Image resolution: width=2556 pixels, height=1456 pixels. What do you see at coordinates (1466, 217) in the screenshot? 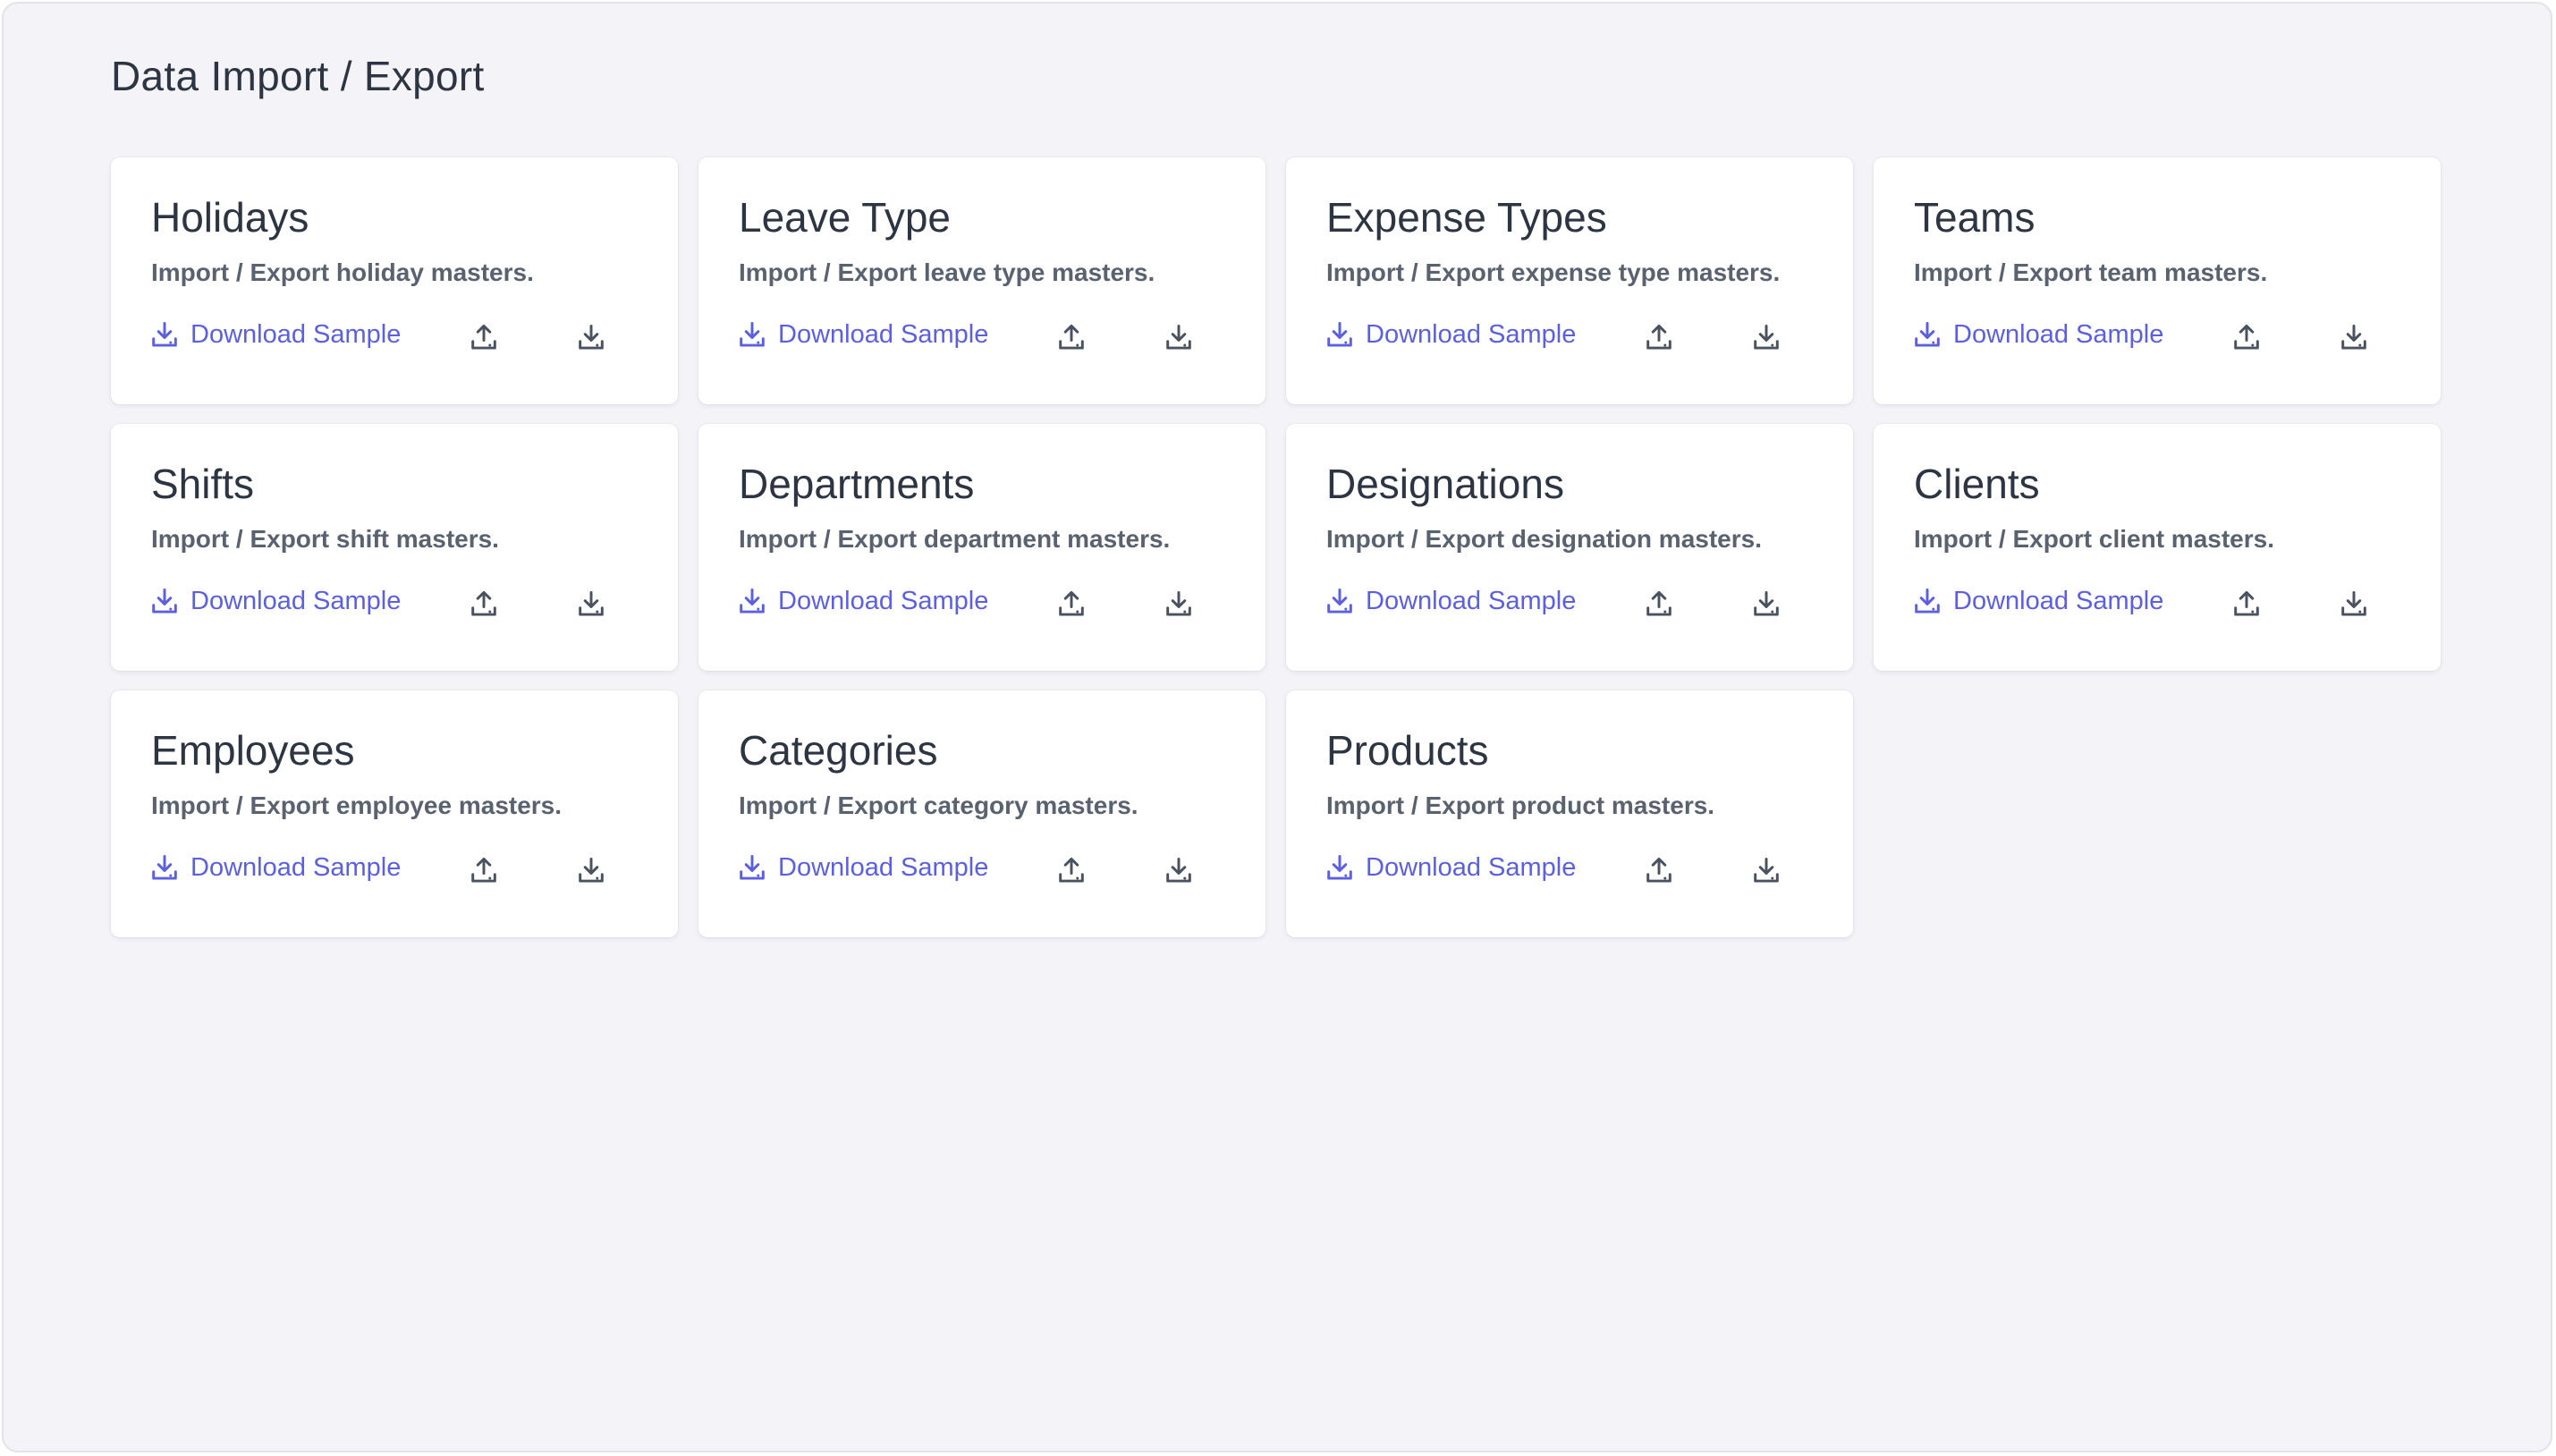
I see `card-title: Expense Types` at bounding box center [1466, 217].